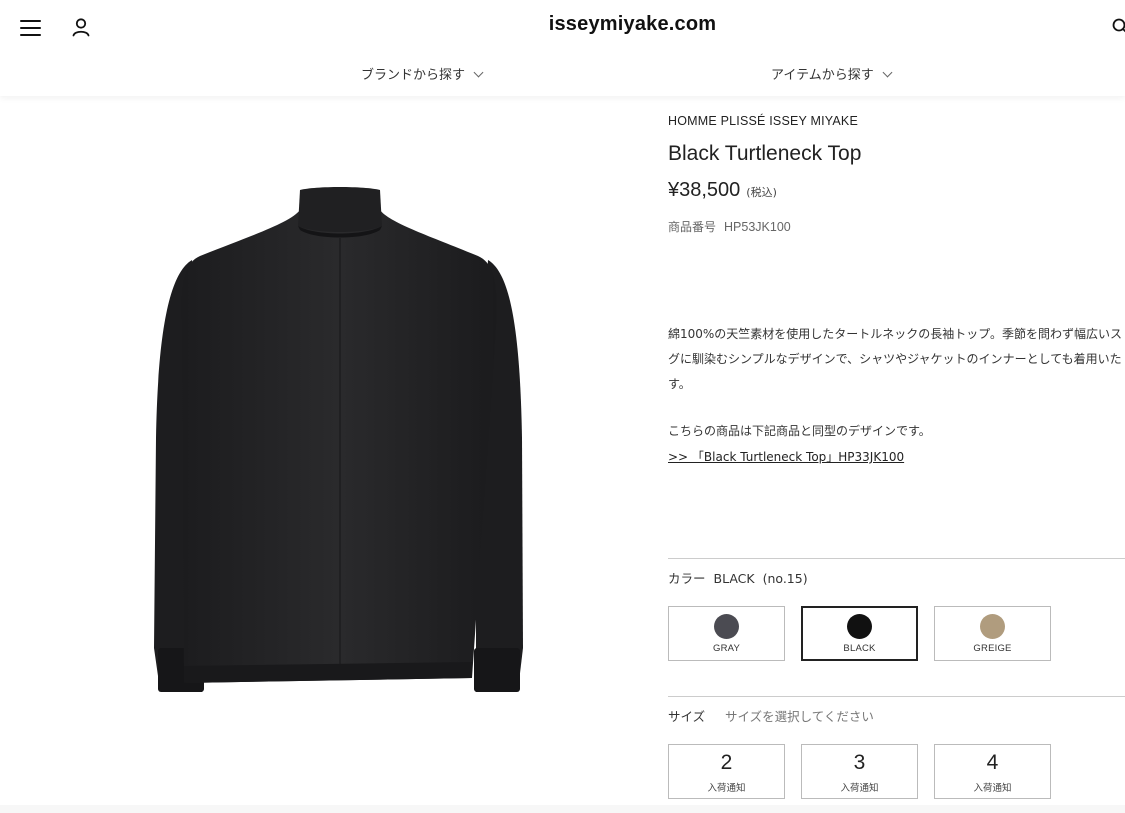 Image resolution: width=1125 pixels, height=813 pixels. I want to click on color-label-text: カラー, so click(687, 578).